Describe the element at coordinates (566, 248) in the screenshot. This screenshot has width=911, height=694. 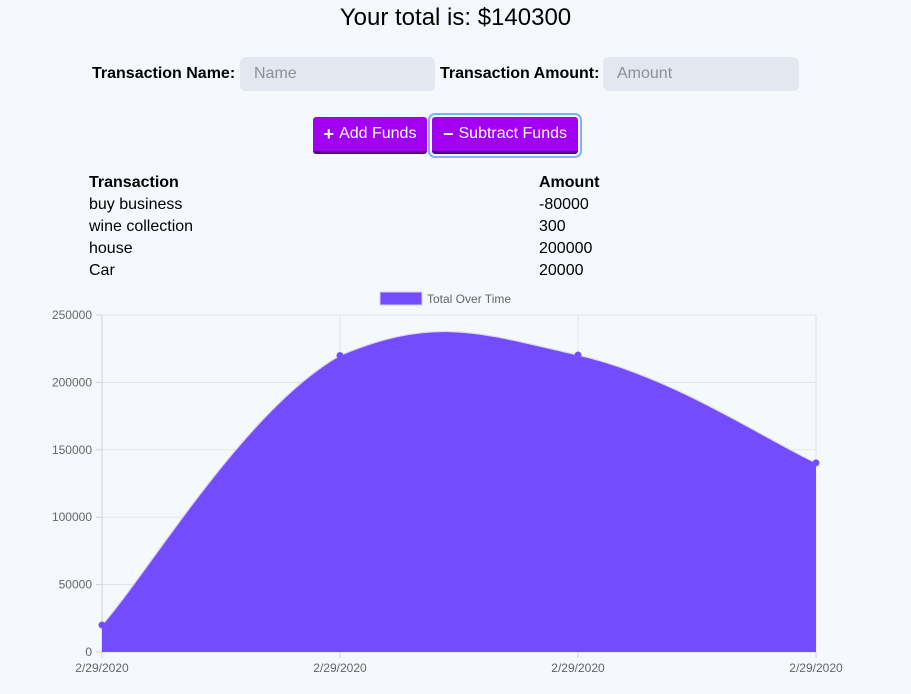
I see `transaction-amount-cell: 200000` at that location.